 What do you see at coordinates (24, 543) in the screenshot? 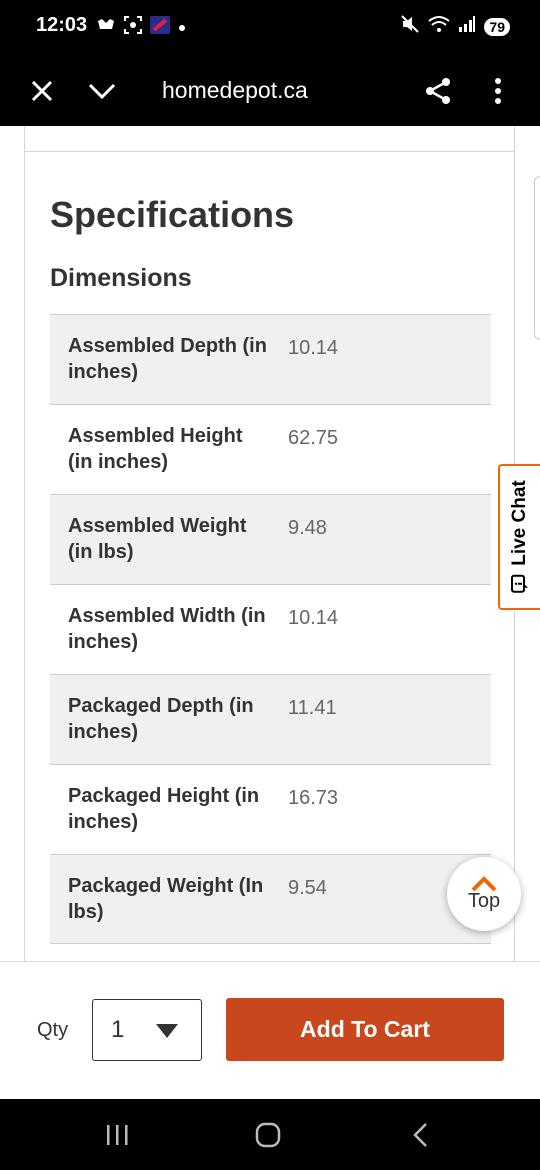
I see `panel-border-left` at bounding box center [24, 543].